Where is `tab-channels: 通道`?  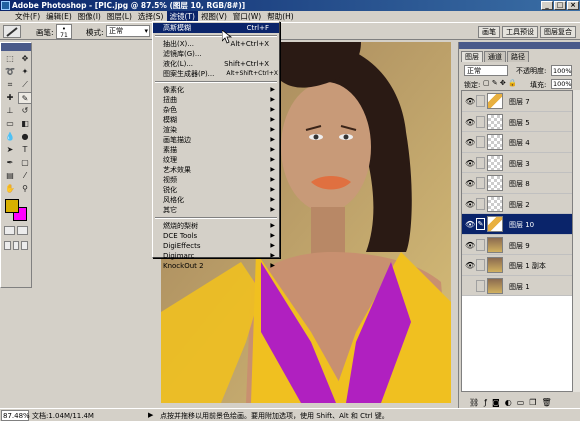
tab-channels: 通道 is located at coordinates (495, 56).